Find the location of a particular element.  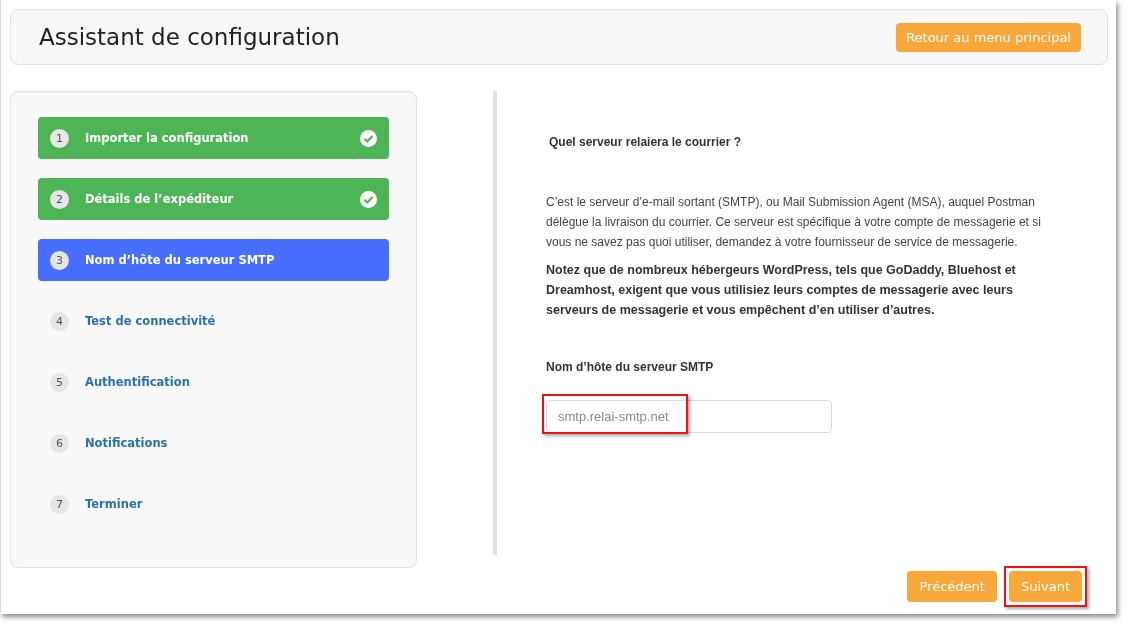

hostname-field: smtp.relai-smtp.net is located at coordinates (689, 416).